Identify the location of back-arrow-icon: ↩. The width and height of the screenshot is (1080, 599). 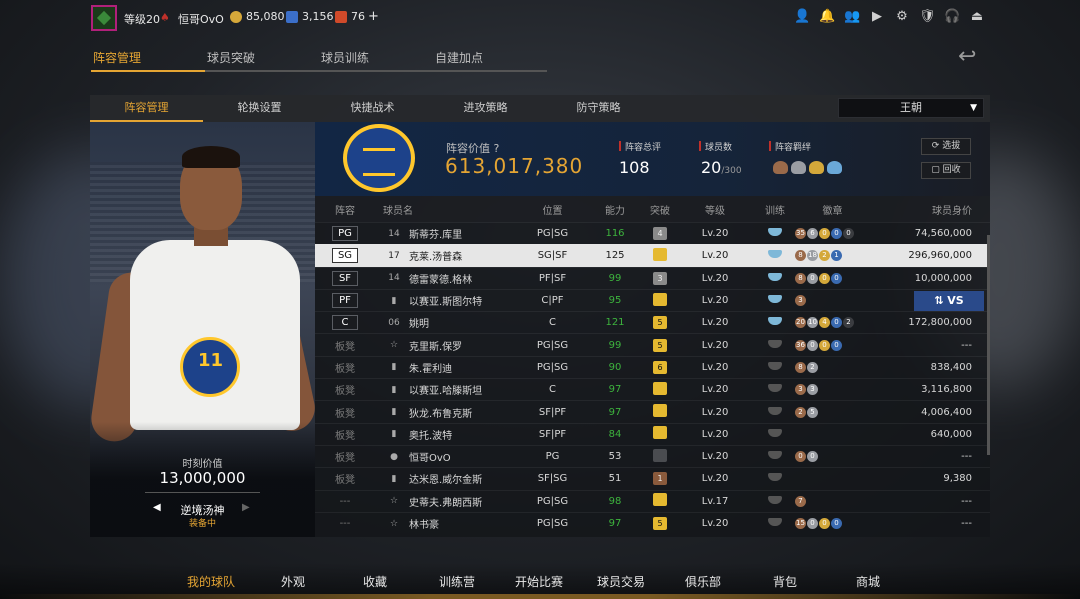
(967, 56).